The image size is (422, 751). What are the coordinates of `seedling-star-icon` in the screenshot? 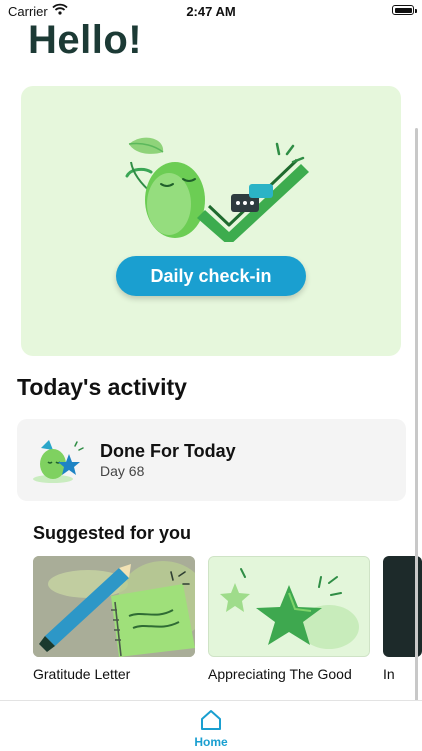 It's located at (58, 461).